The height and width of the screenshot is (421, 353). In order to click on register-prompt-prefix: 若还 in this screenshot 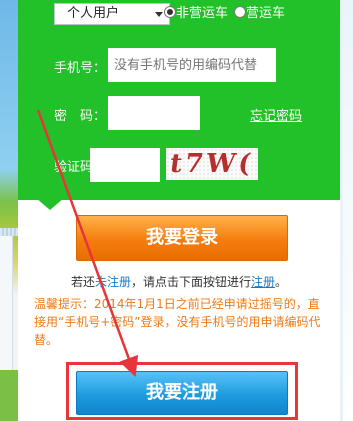, I will do `click(82, 282)`.